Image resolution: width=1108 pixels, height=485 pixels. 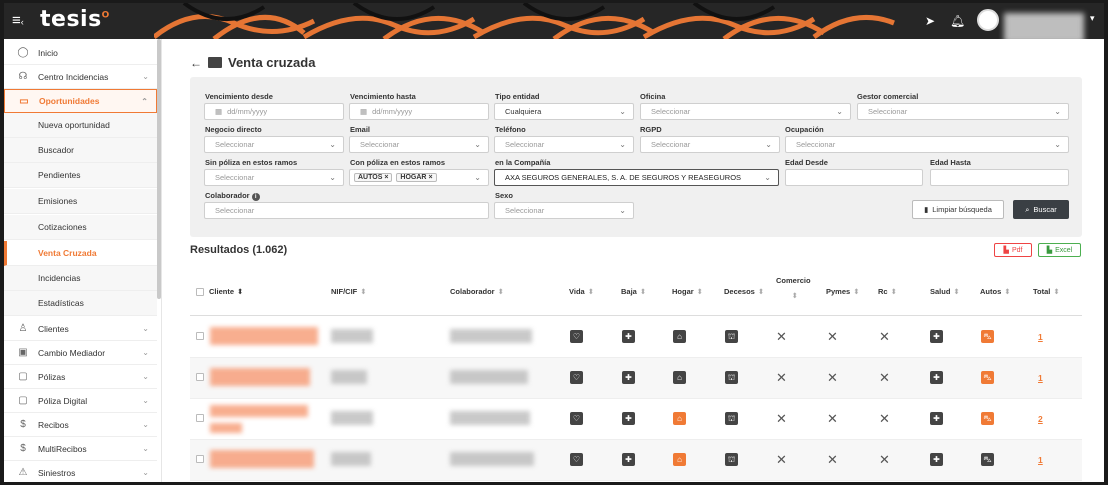 What do you see at coordinates (159, 169) in the screenshot?
I see `sidebar-scrollbar` at bounding box center [159, 169].